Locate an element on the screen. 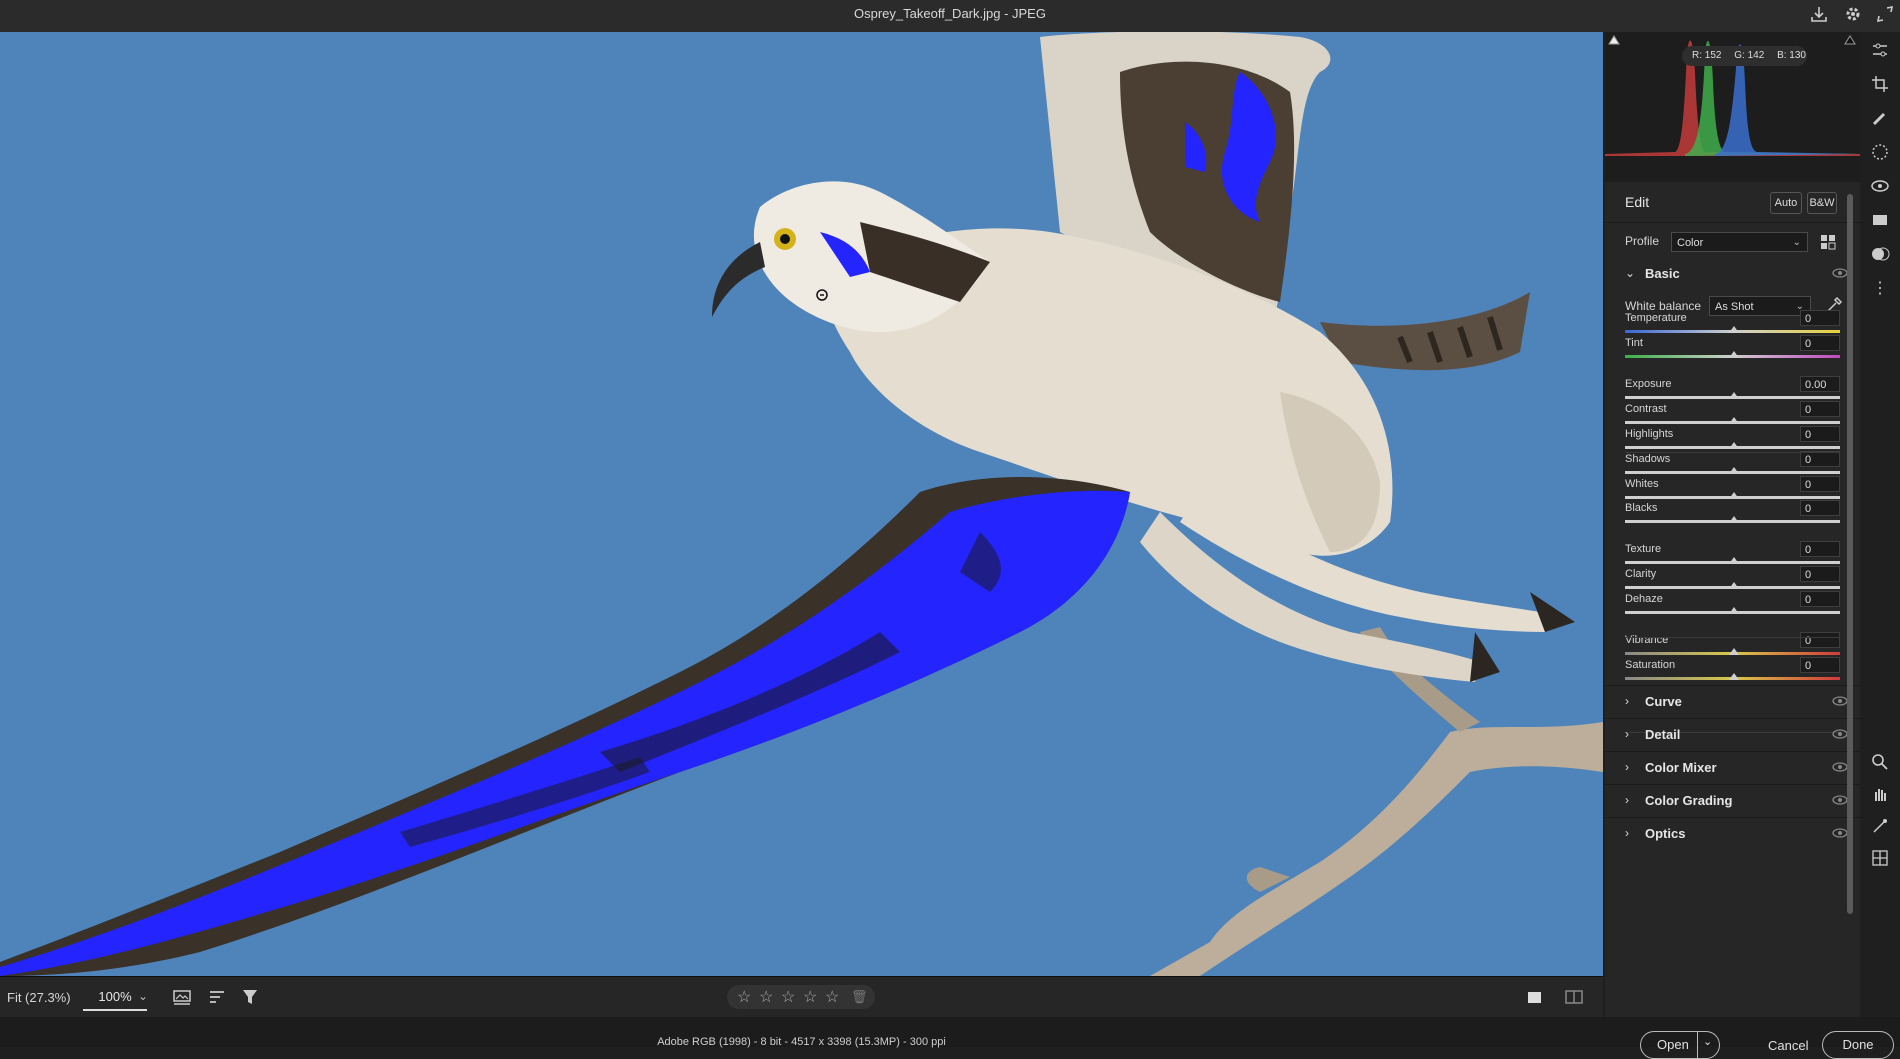 The width and height of the screenshot is (1900, 1059). section-title: Optics is located at coordinates (1665, 833).